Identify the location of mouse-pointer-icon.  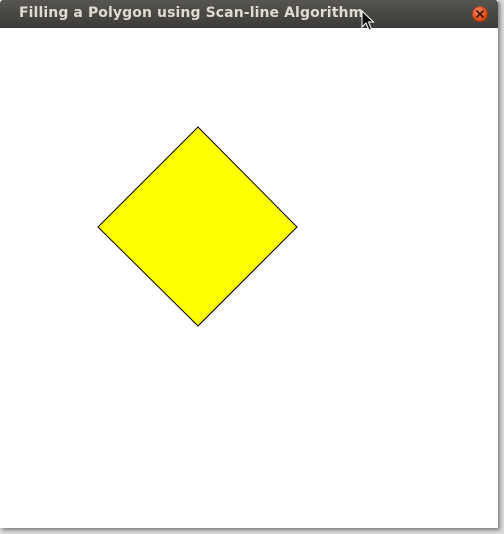
(368, 20).